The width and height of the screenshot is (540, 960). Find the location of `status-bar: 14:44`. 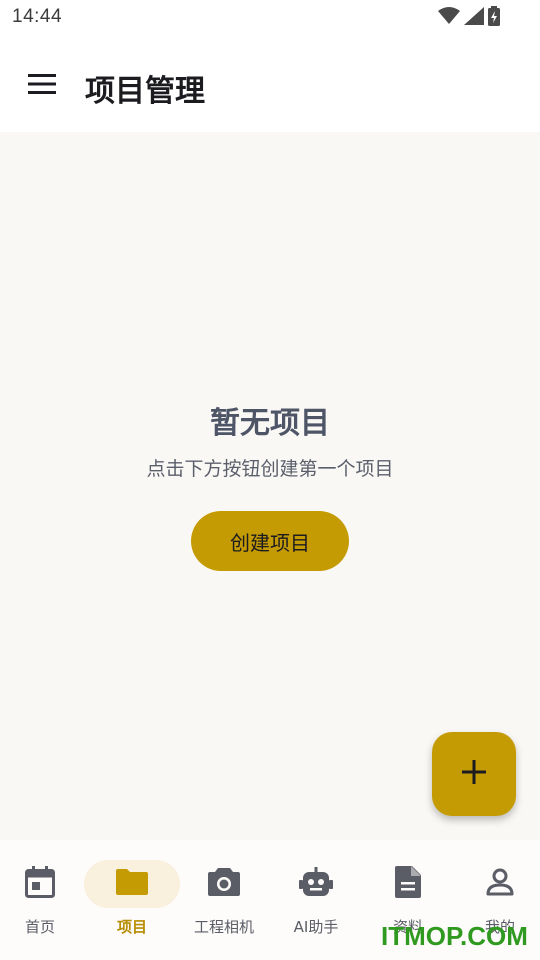

status-bar: 14:44 is located at coordinates (270, 18).